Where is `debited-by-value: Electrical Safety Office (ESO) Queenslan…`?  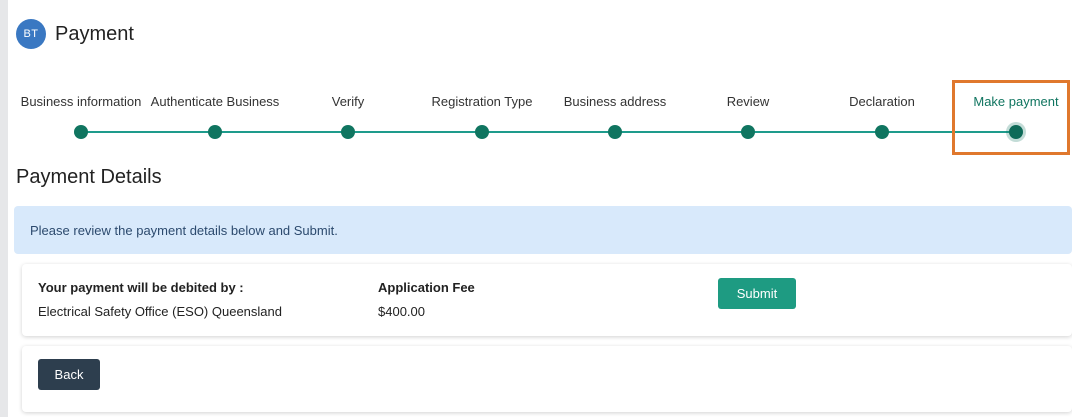
debited-by-value: Electrical Safety Office (ESO) Queenslan… is located at coordinates (160, 311).